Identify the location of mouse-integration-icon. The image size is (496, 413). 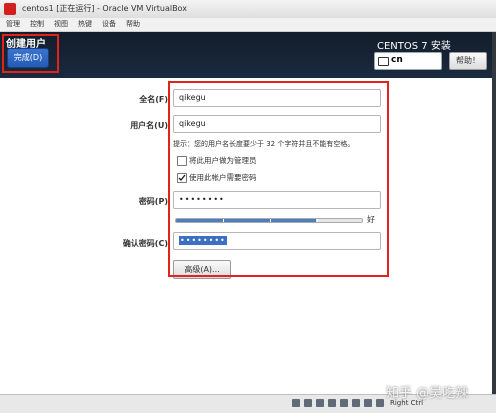
(380, 403).